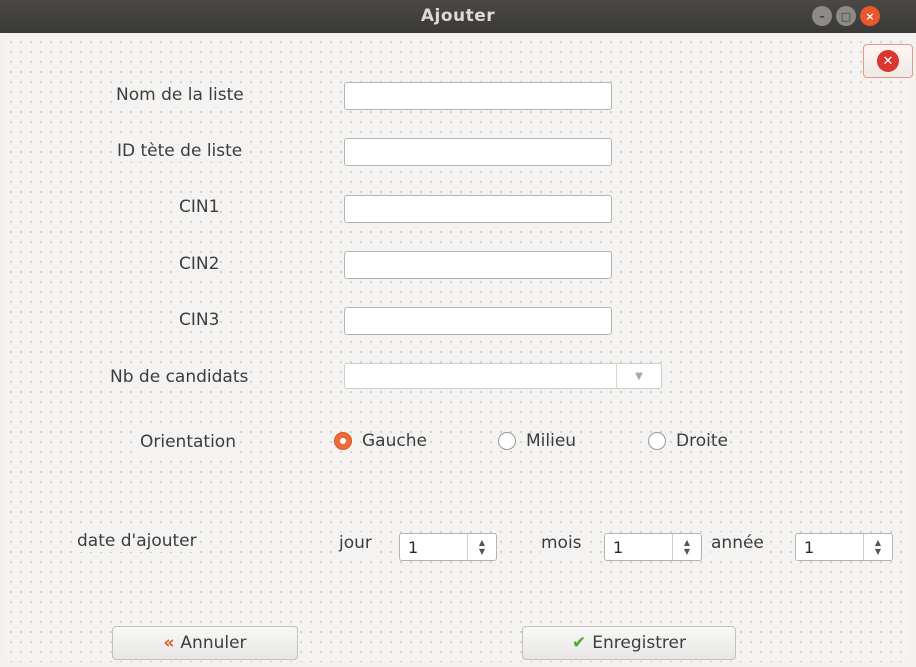  Describe the element at coordinates (188, 442) in the screenshot. I see `orientation-label: Orientation` at that location.